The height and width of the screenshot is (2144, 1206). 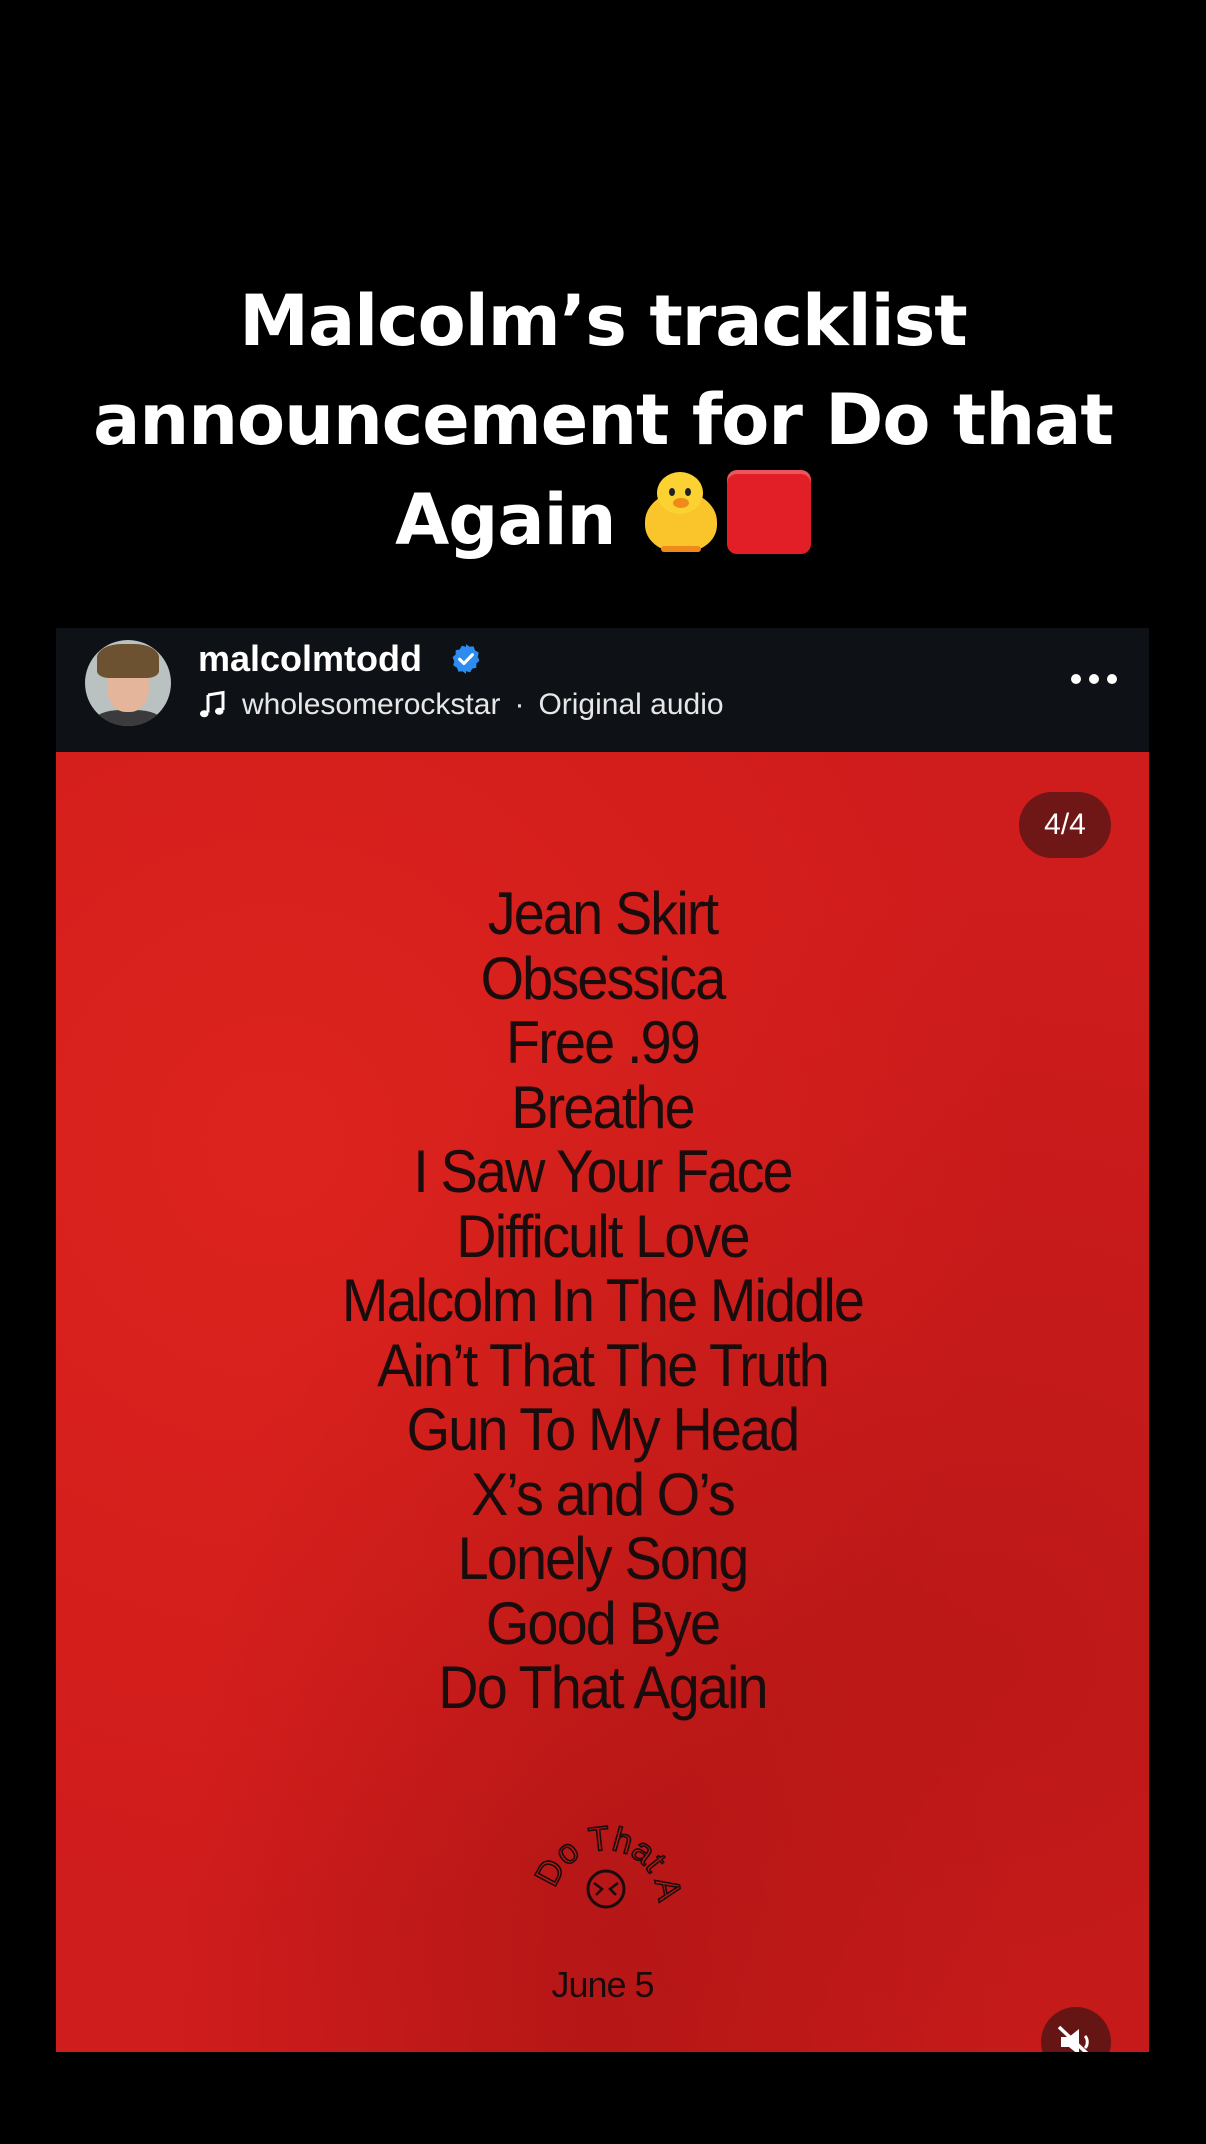 I want to click on speaker-muted-icon, so click(x=1073, y=2038).